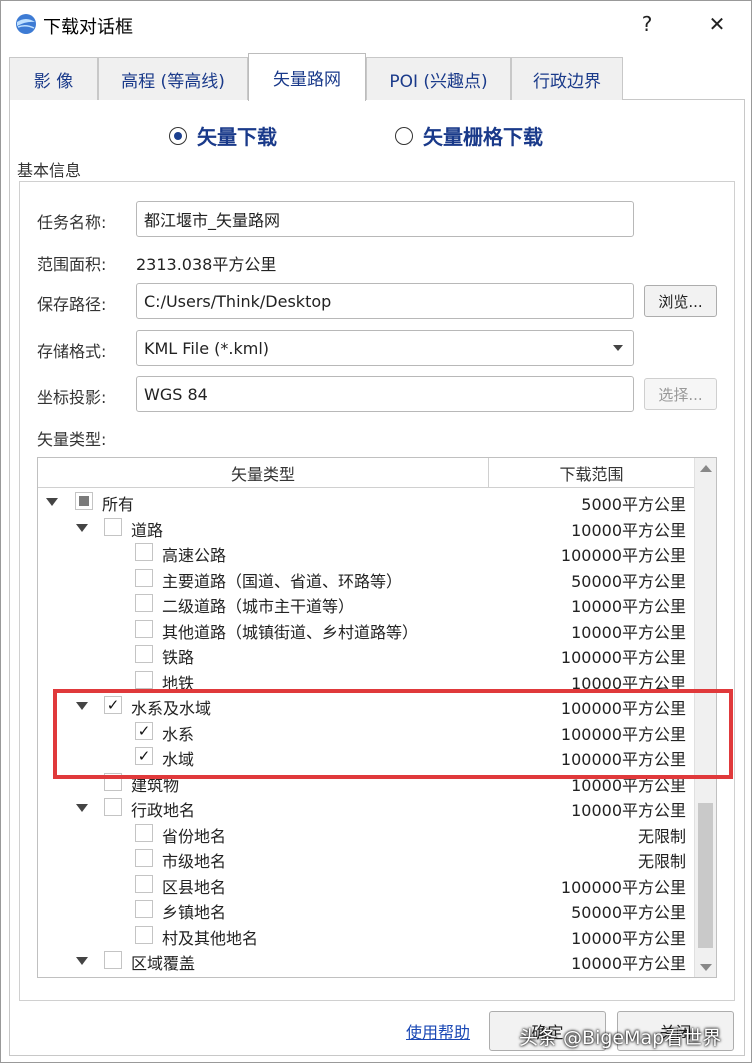  I want to click on window-title: 下载对话框, so click(88, 27).